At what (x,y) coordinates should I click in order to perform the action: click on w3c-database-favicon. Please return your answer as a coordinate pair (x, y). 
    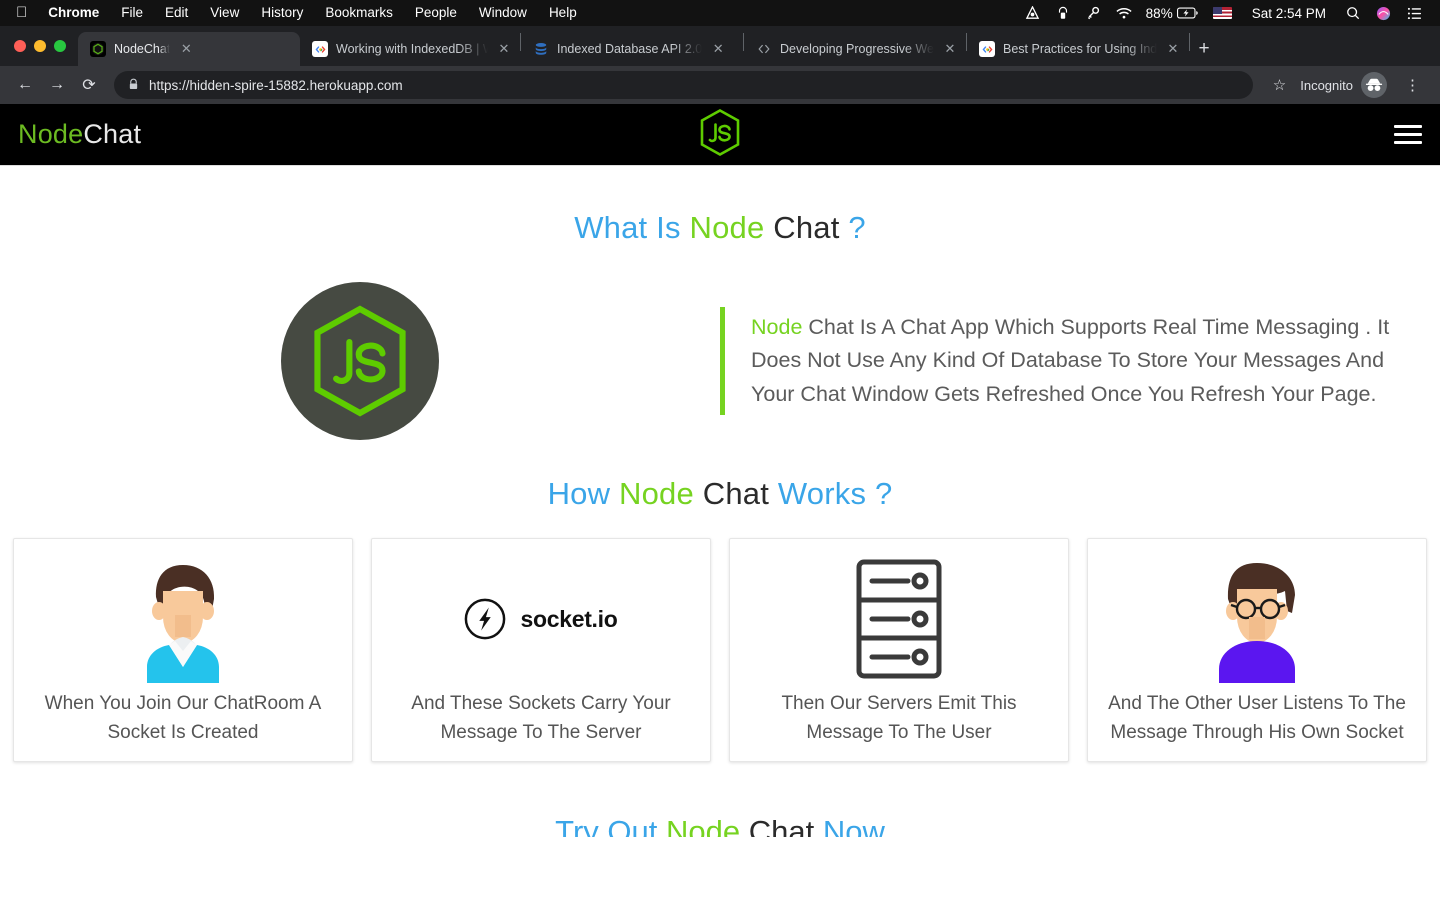
    Looking at the image, I should click on (541, 49).